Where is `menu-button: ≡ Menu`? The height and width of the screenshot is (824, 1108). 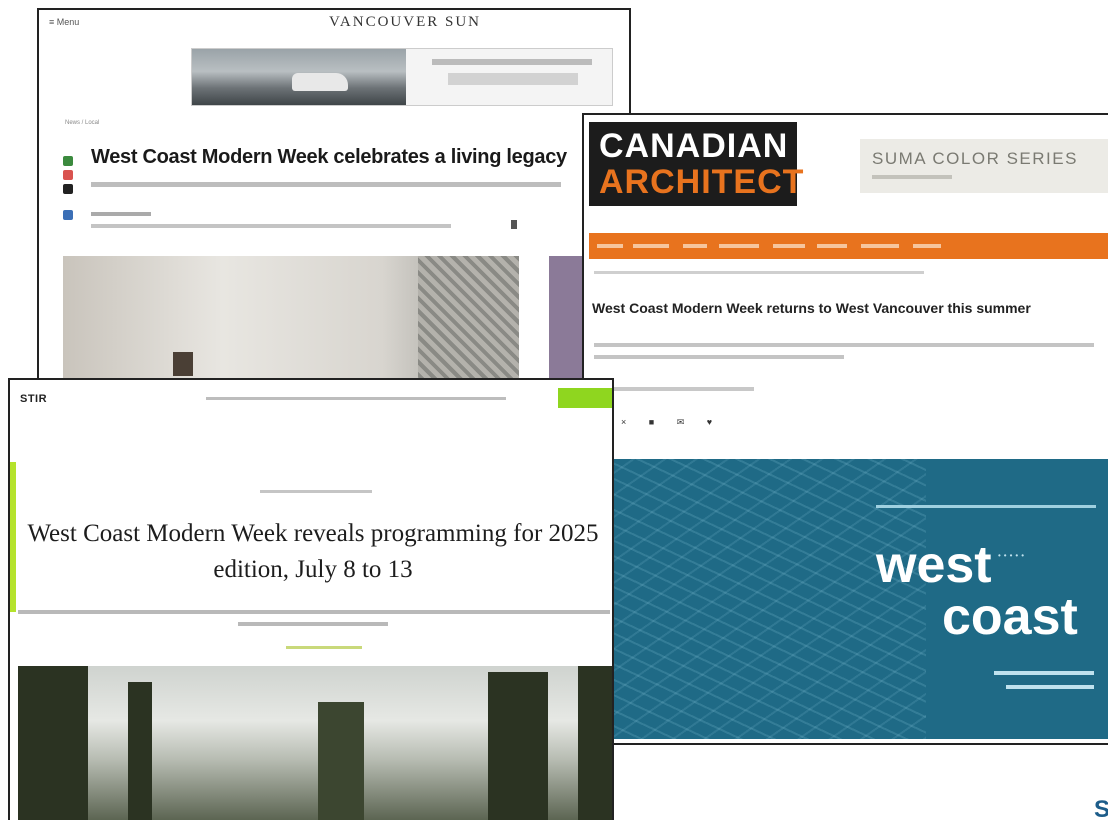
menu-button: ≡ Menu is located at coordinates (64, 22).